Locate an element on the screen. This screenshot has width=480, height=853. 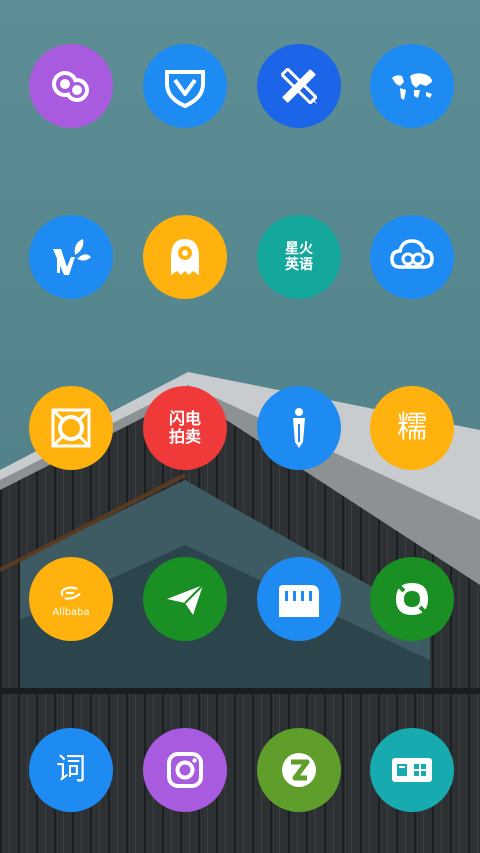
app-icon-text: 星火 英语 is located at coordinates (299, 256).